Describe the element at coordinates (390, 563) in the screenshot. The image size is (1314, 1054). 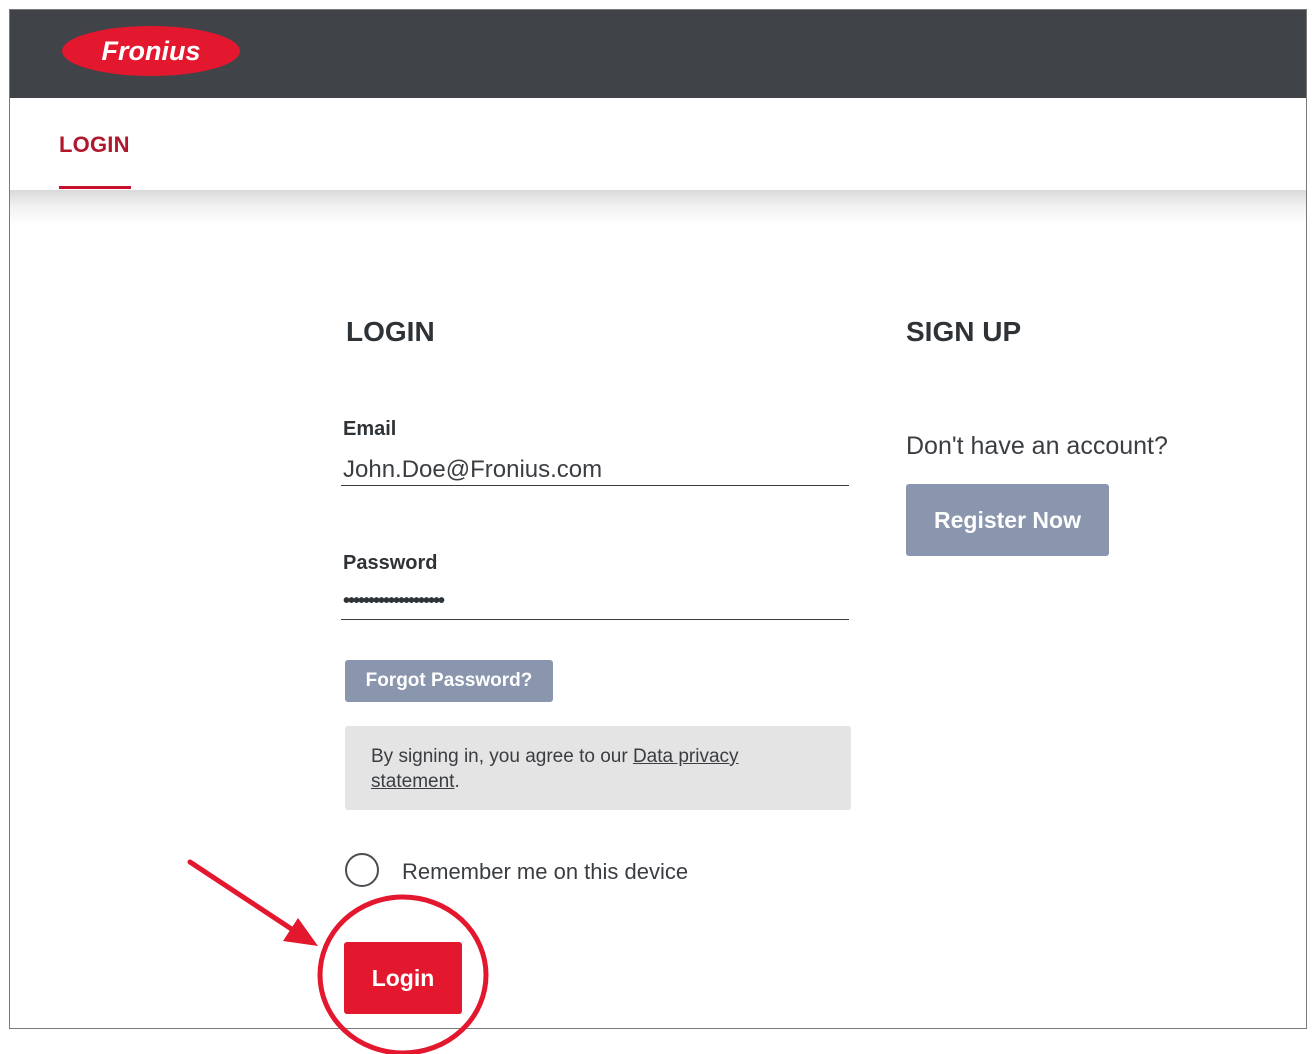
I see `password-label: Password` at that location.